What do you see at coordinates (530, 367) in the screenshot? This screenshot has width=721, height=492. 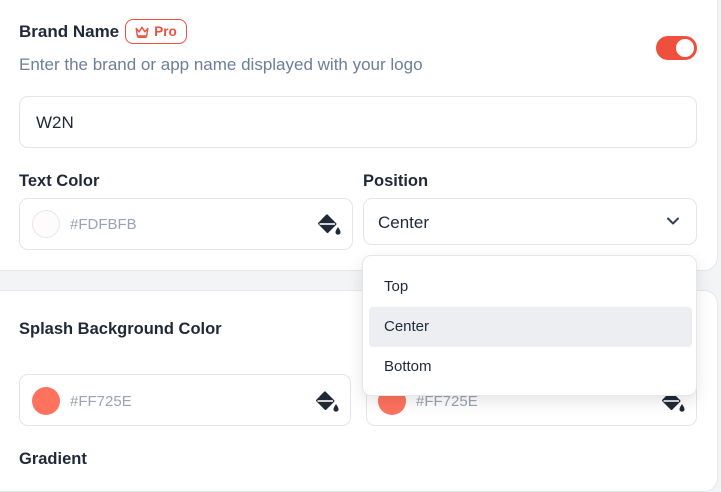 I see `dropdown-option-bottom: Bottom` at bounding box center [530, 367].